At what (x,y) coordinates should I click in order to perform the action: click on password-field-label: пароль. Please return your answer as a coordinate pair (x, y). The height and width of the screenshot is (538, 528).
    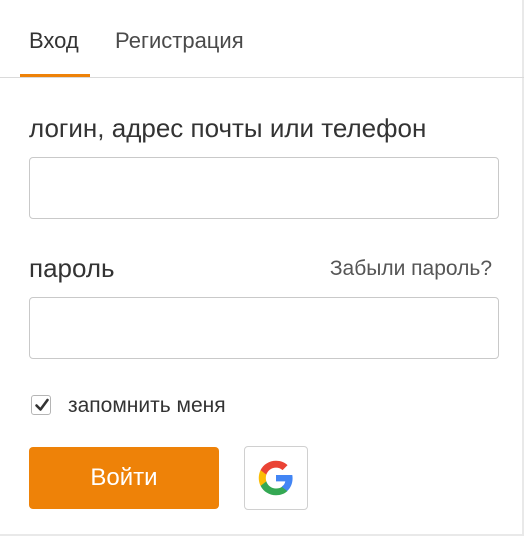
    Looking at the image, I should click on (72, 268).